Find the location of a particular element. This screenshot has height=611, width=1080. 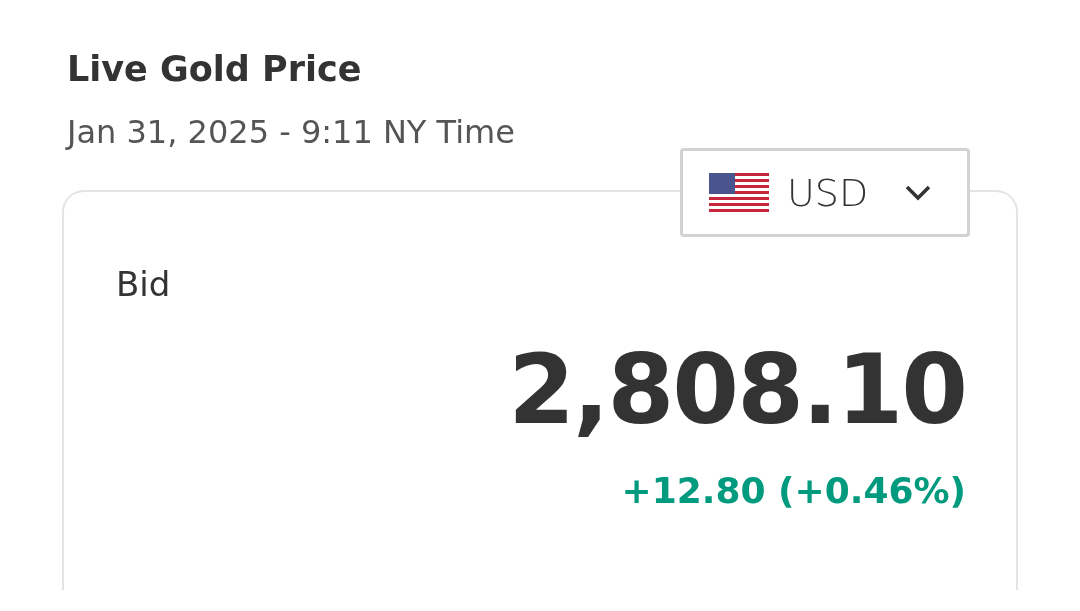

price-change: +12.80 (+0.46%) is located at coordinates (793, 490).